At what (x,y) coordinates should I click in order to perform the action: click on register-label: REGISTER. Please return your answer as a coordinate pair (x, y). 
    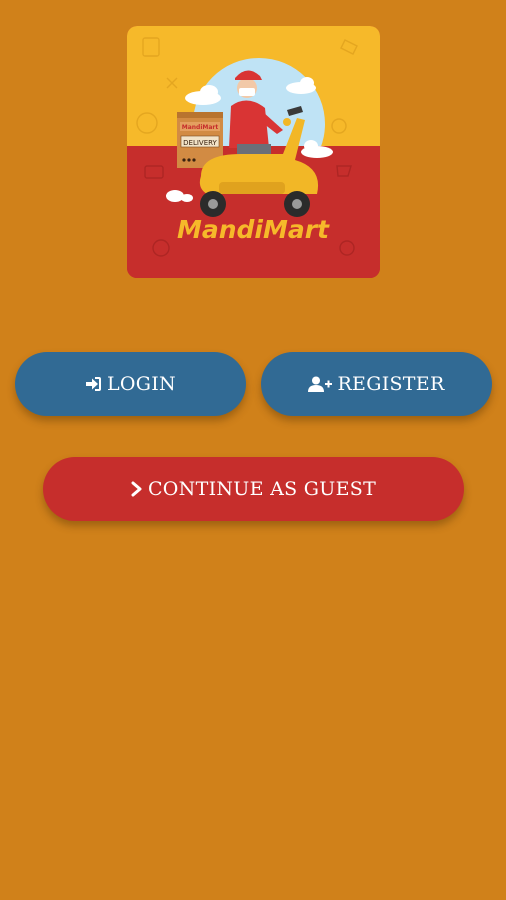
    Looking at the image, I should click on (391, 384).